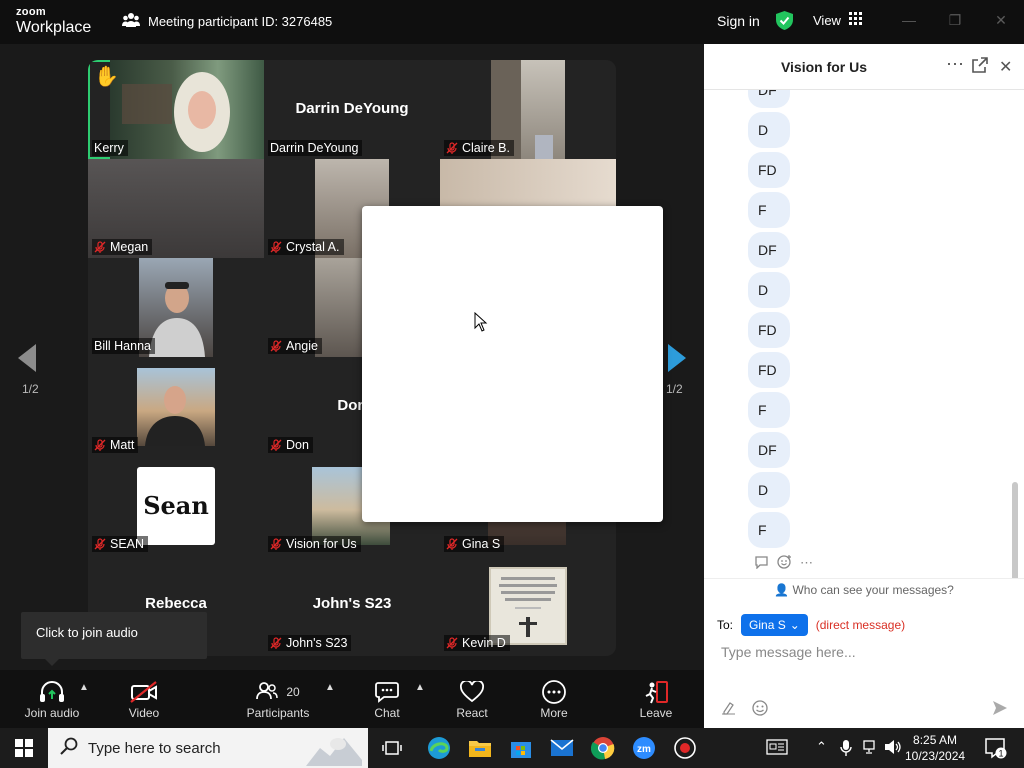 This screenshot has width=1024, height=768. Describe the element at coordinates (114, 635) in the screenshot. I see `join-audio-tooltip: Click to join audio` at that location.